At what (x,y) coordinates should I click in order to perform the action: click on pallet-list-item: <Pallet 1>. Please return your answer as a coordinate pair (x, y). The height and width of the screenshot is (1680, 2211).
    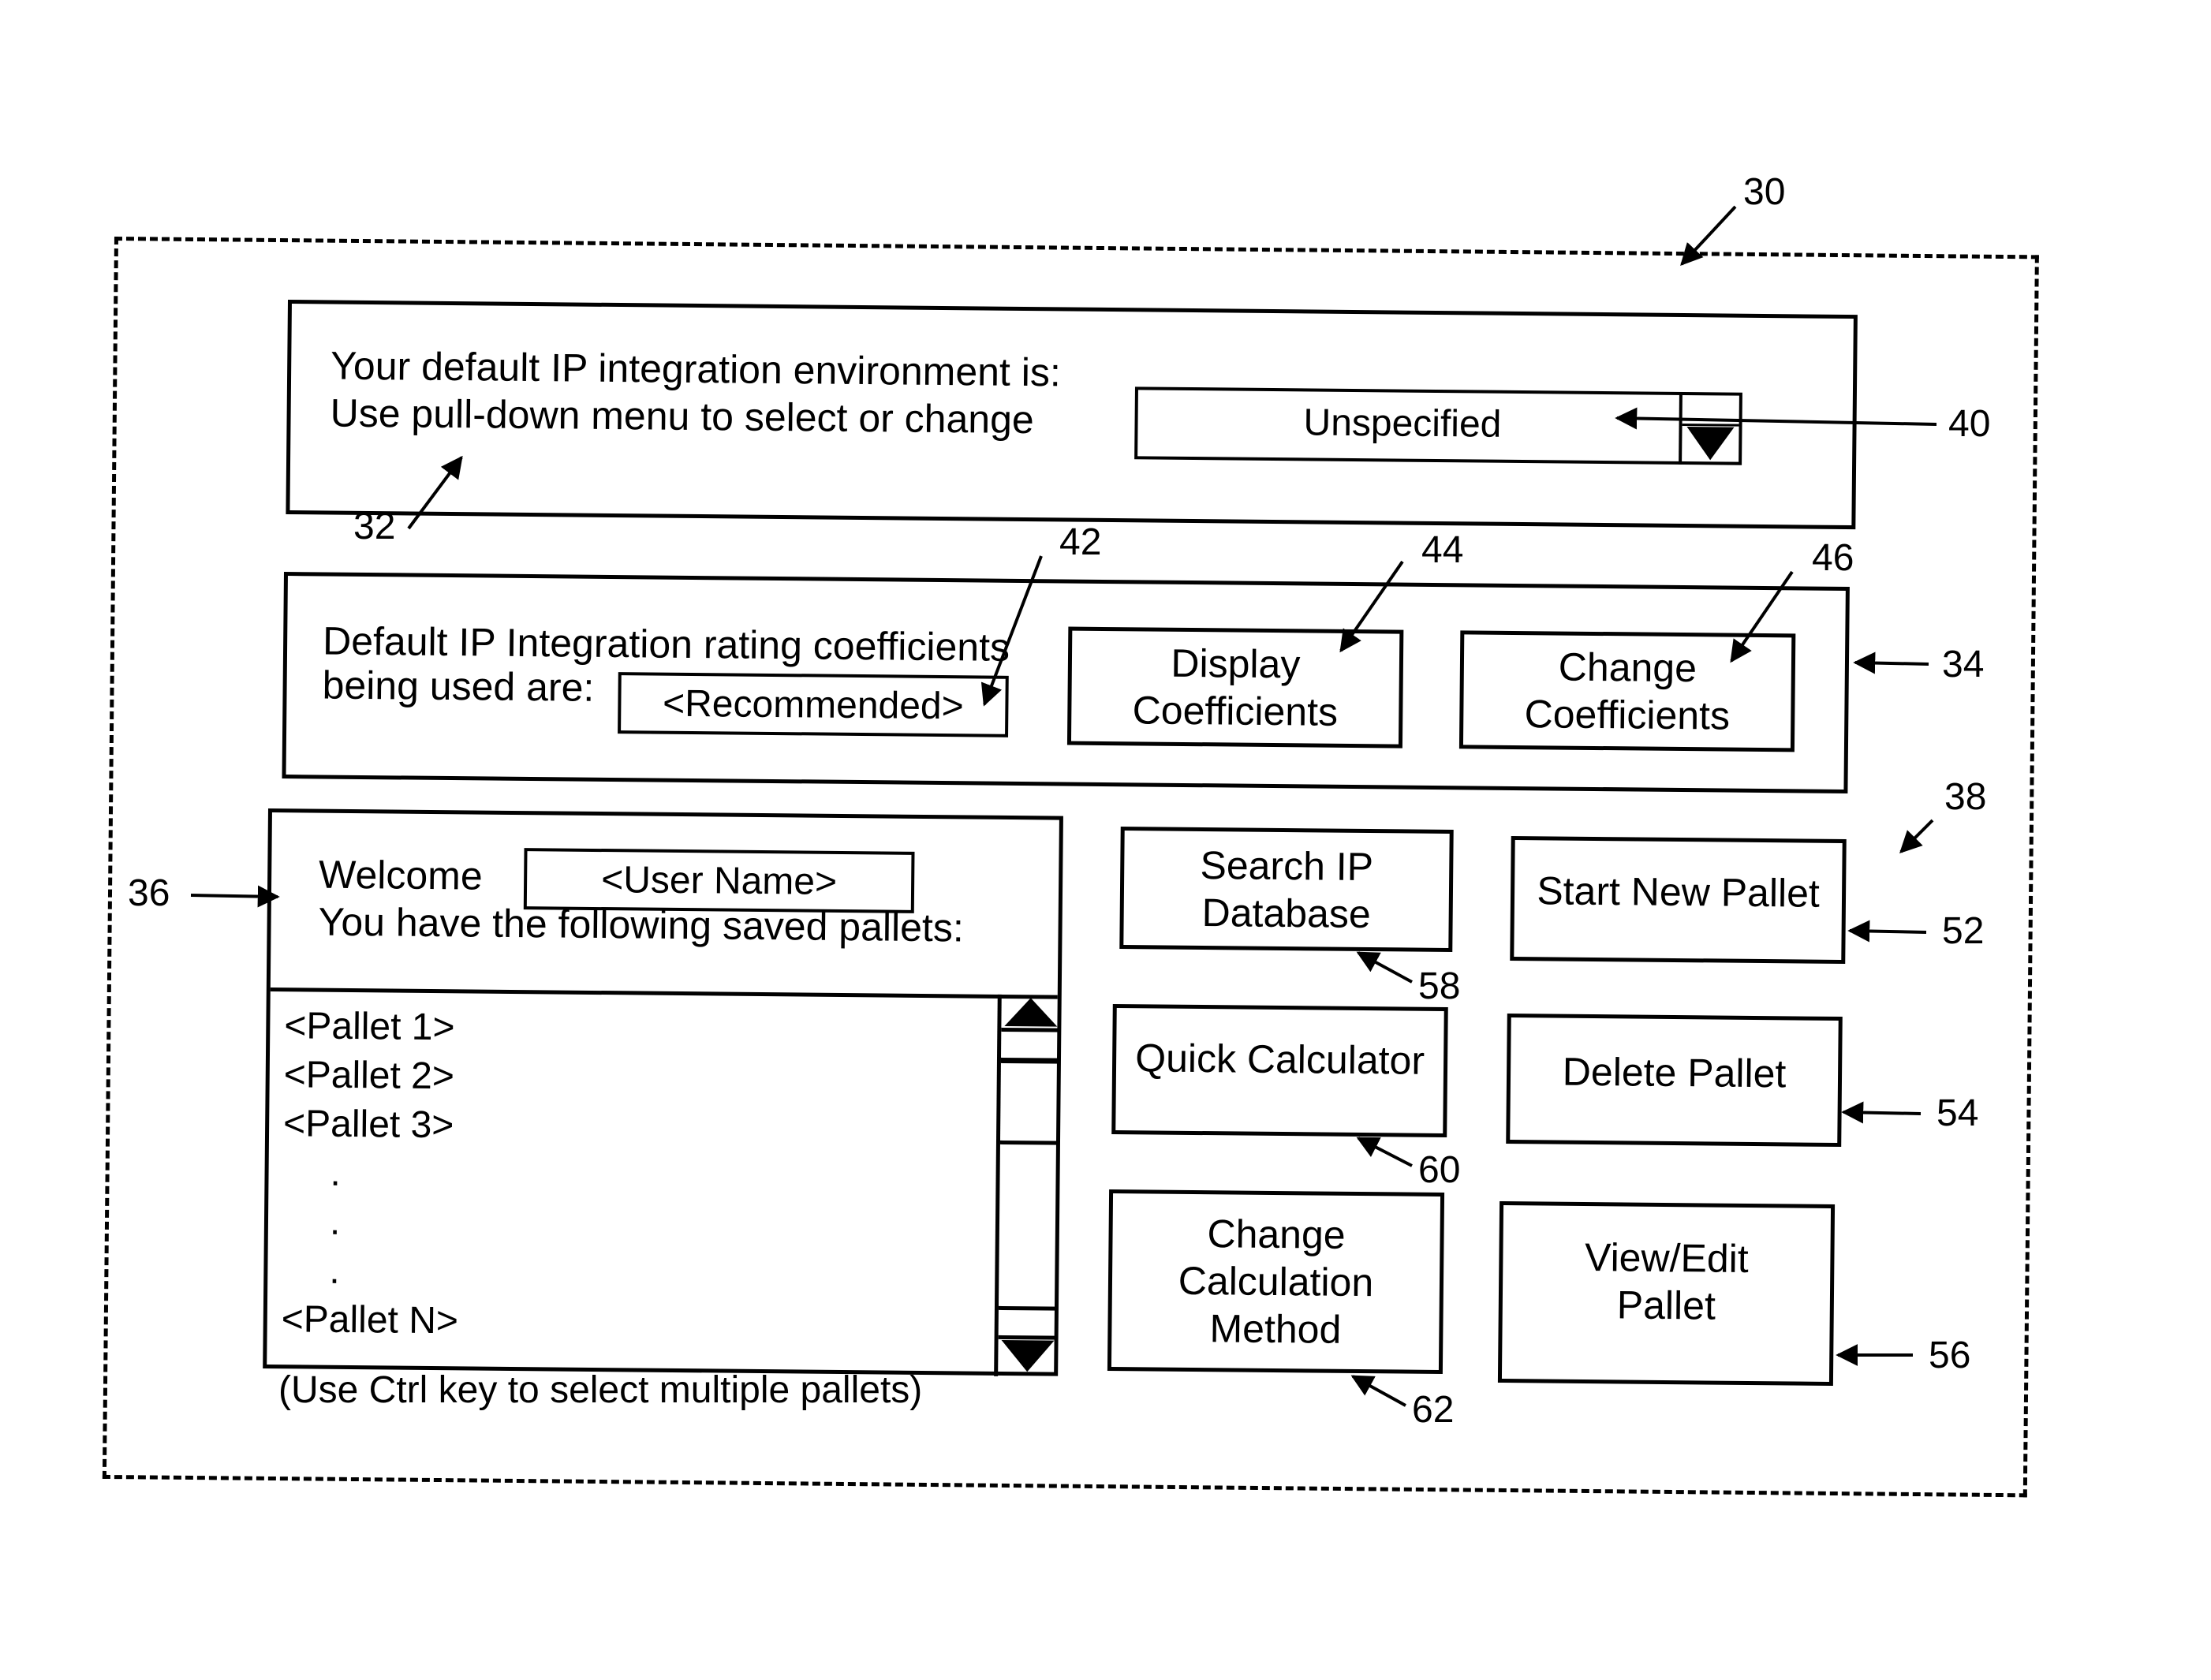
    Looking at the image, I should click on (639, 1030).